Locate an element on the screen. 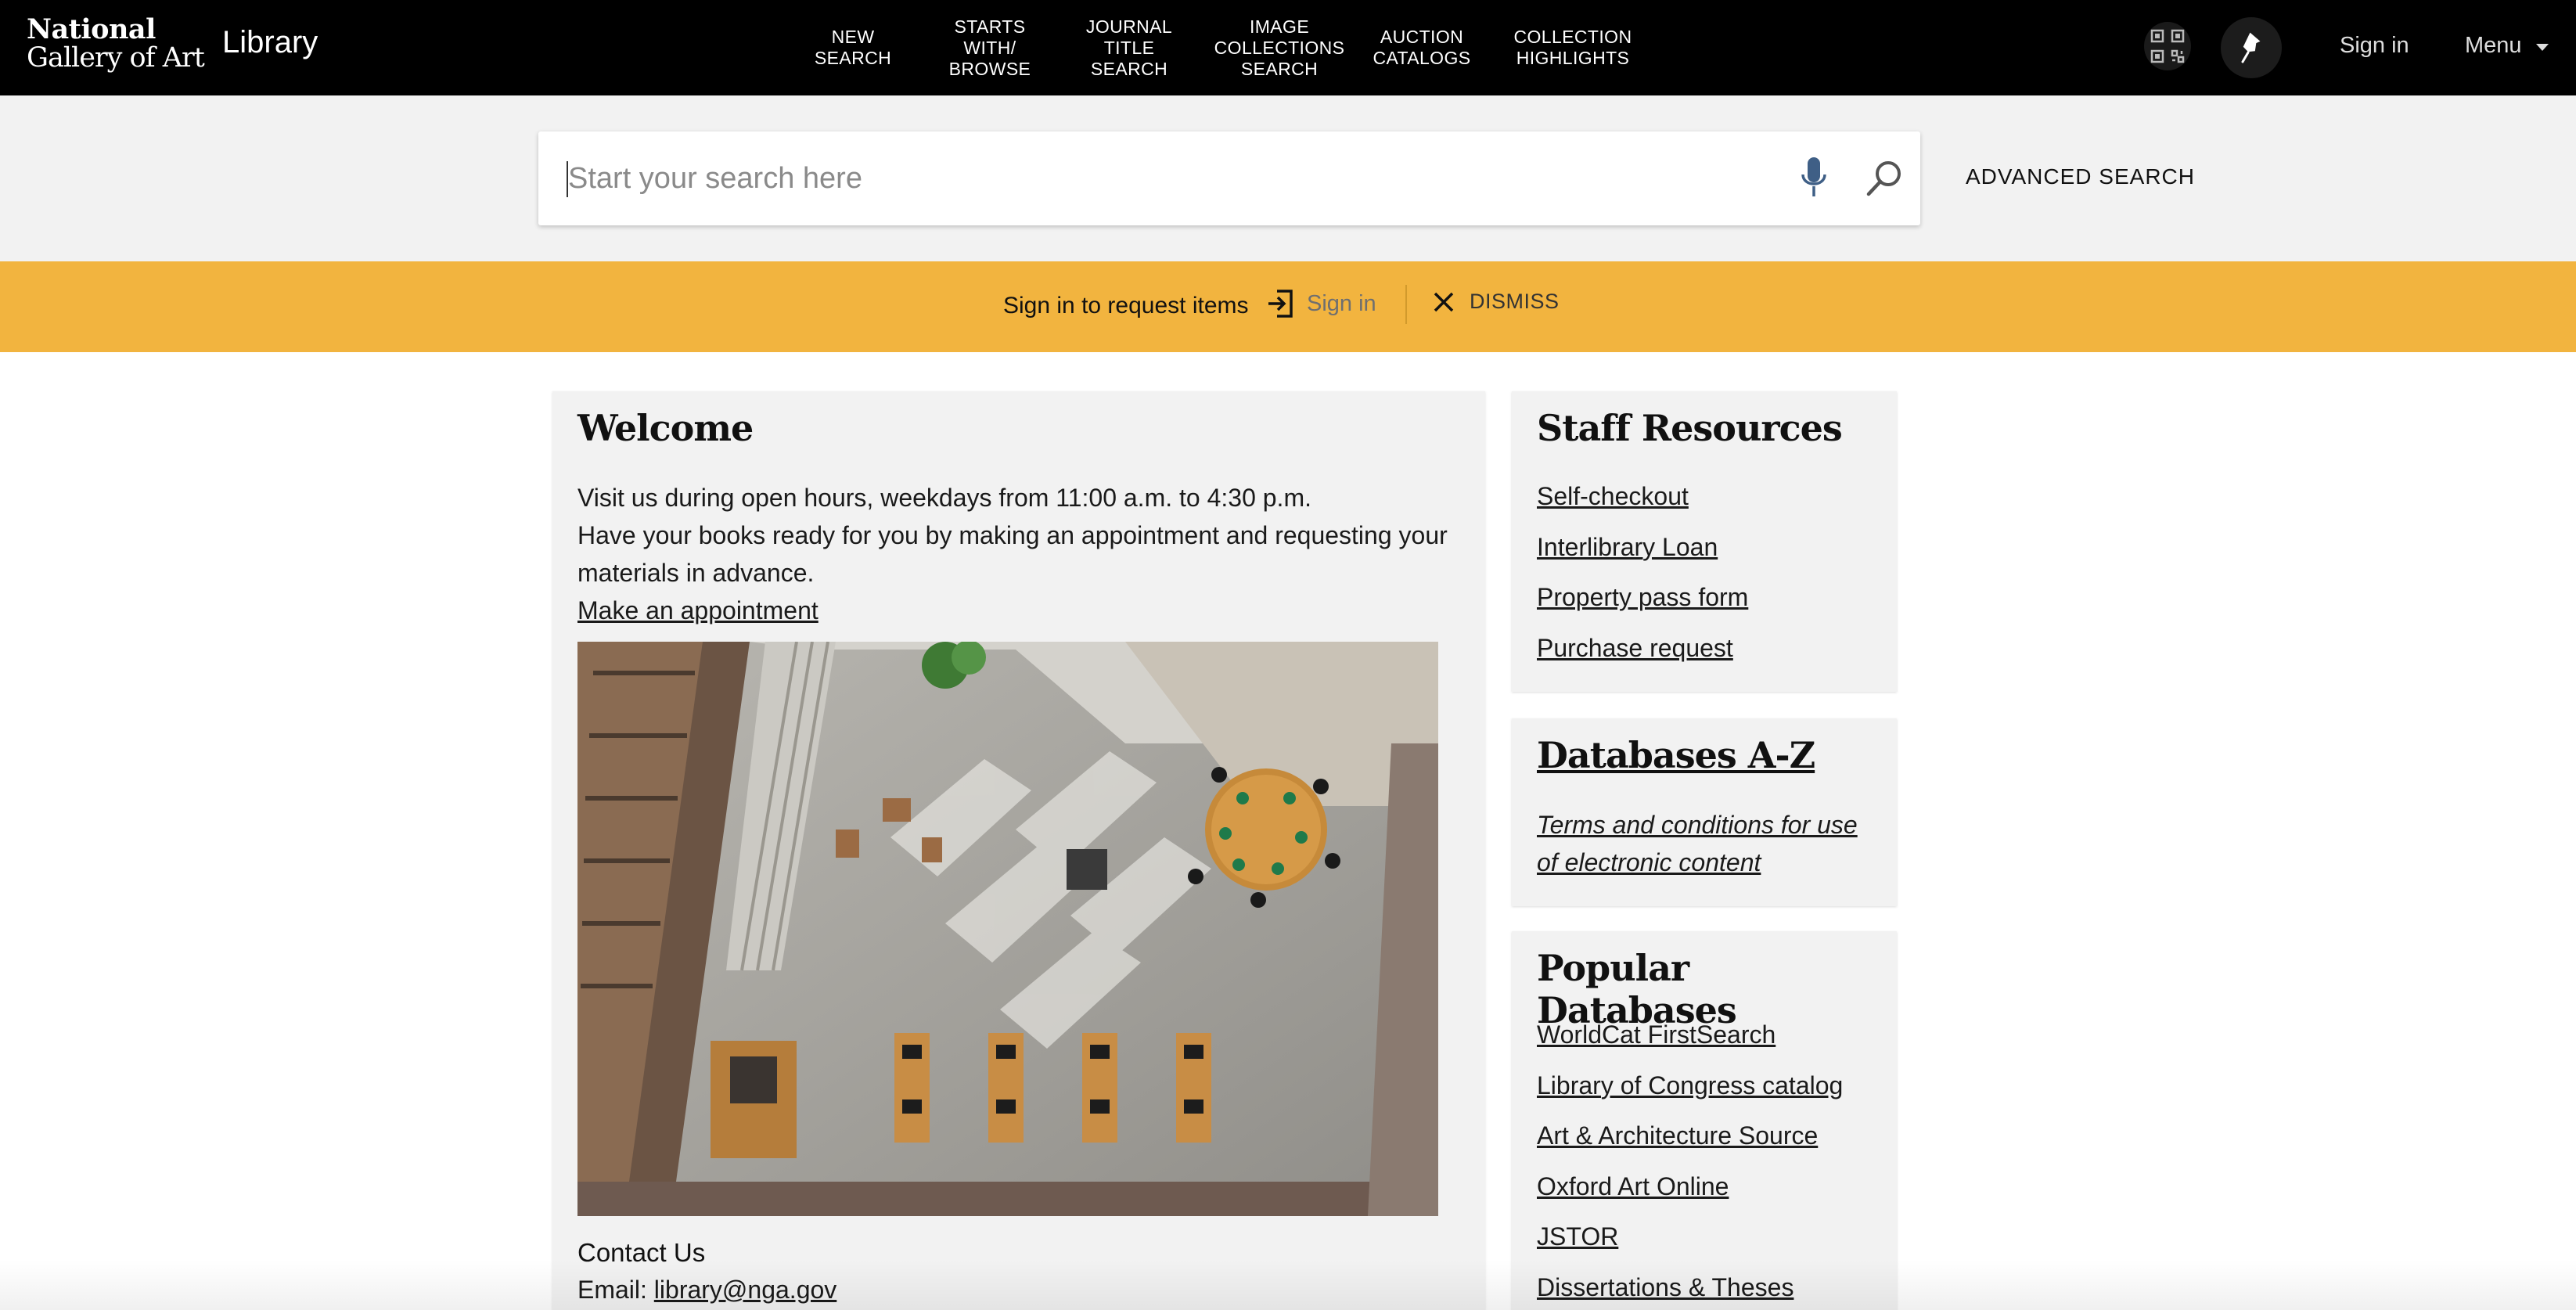 The image size is (2576, 1310). microphone-icon is located at coordinates (1813, 176).